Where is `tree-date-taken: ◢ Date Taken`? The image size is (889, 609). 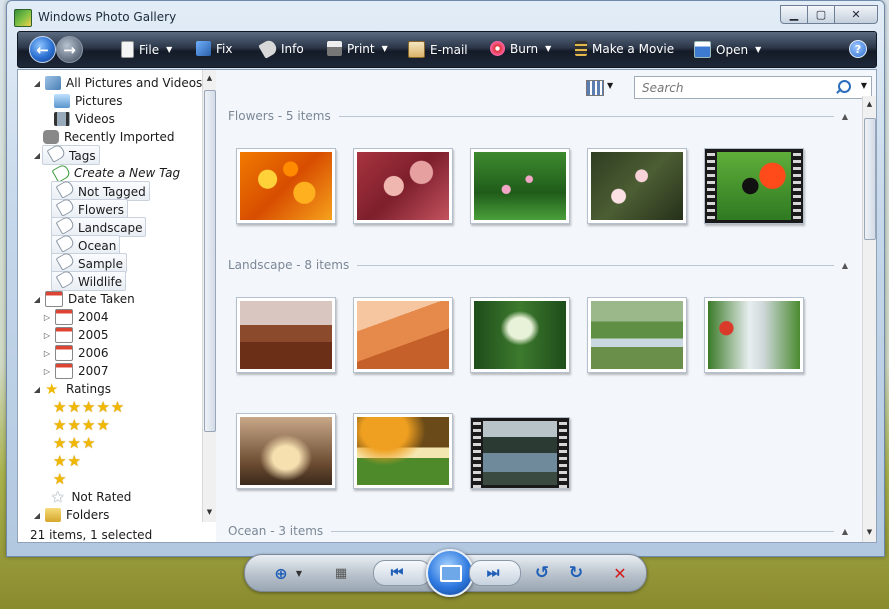 tree-date-taken: ◢ Date Taken is located at coordinates (83, 299).